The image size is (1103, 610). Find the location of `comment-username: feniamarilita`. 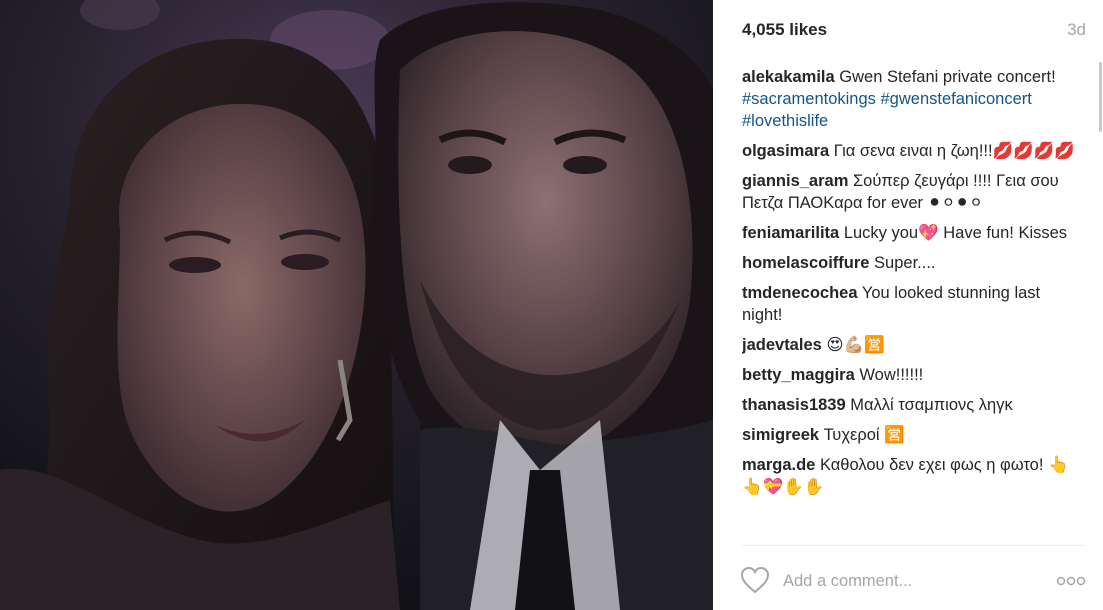

comment-username: feniamarilita is located at coordinates (790, 233).